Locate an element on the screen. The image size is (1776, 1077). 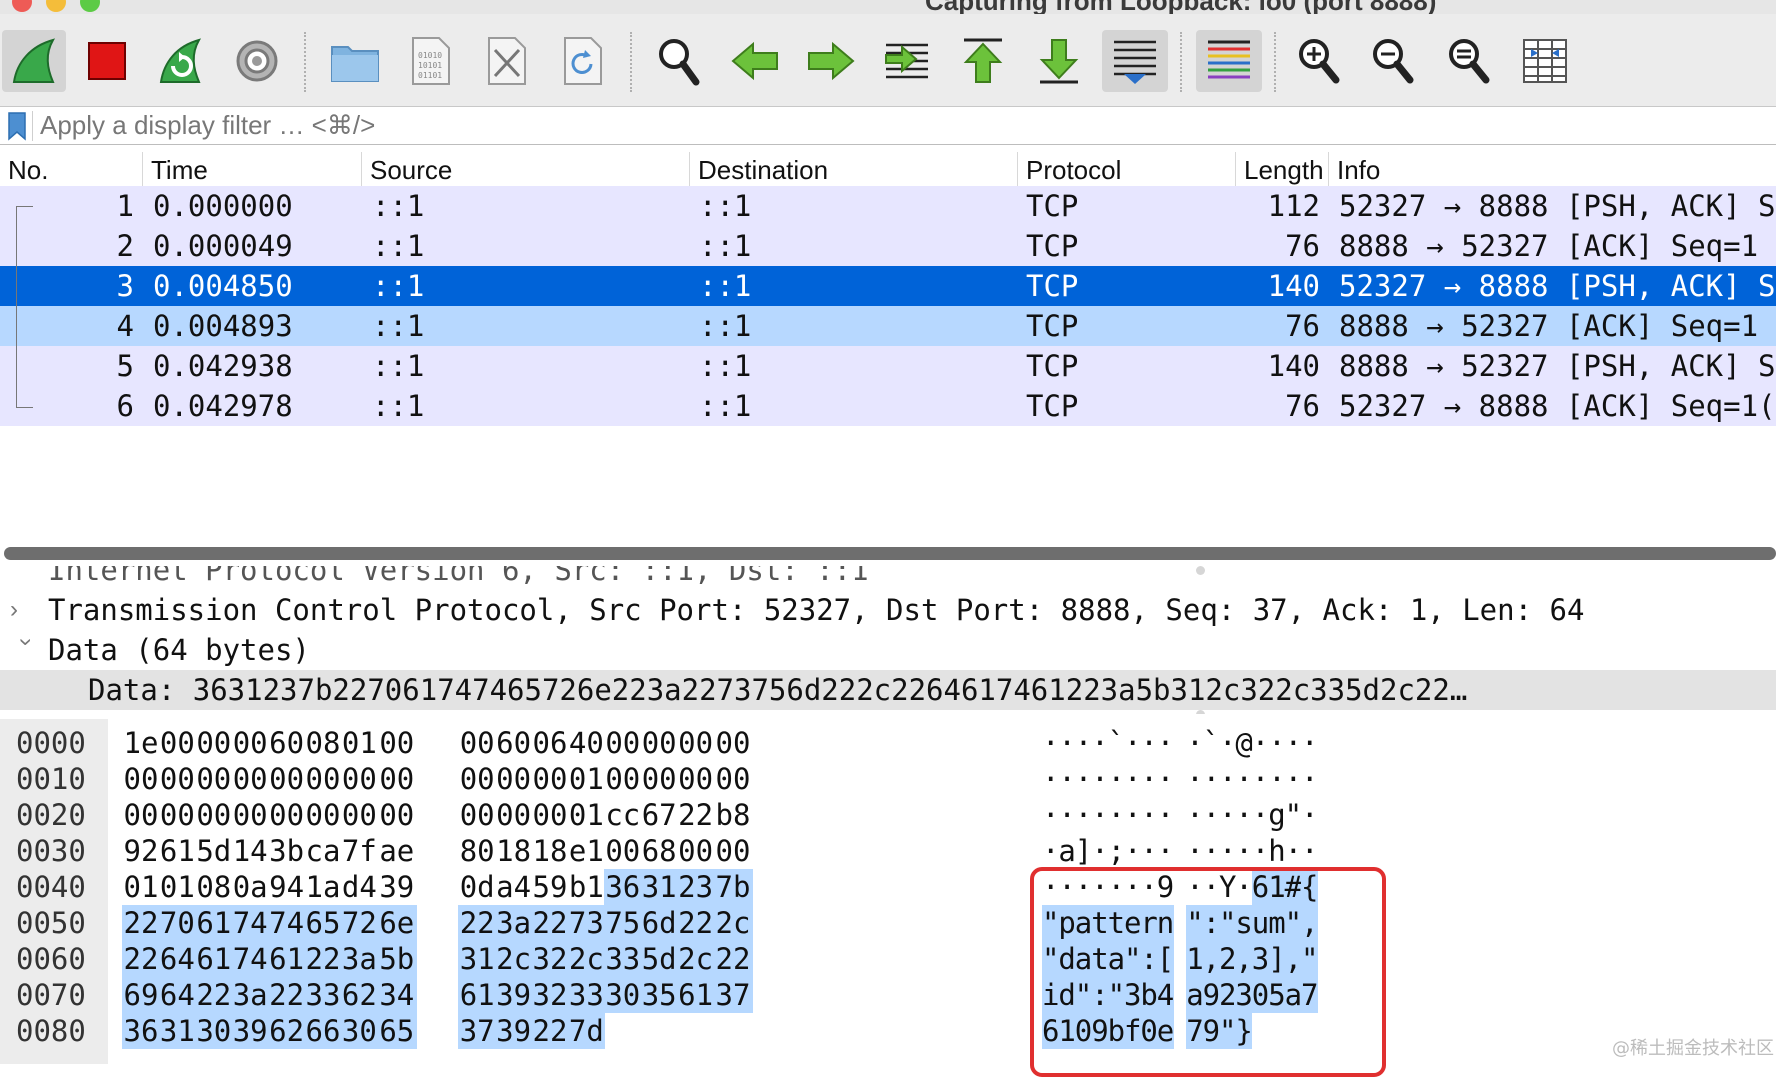
hex-byte: cc is located at coordinates (623, 815).